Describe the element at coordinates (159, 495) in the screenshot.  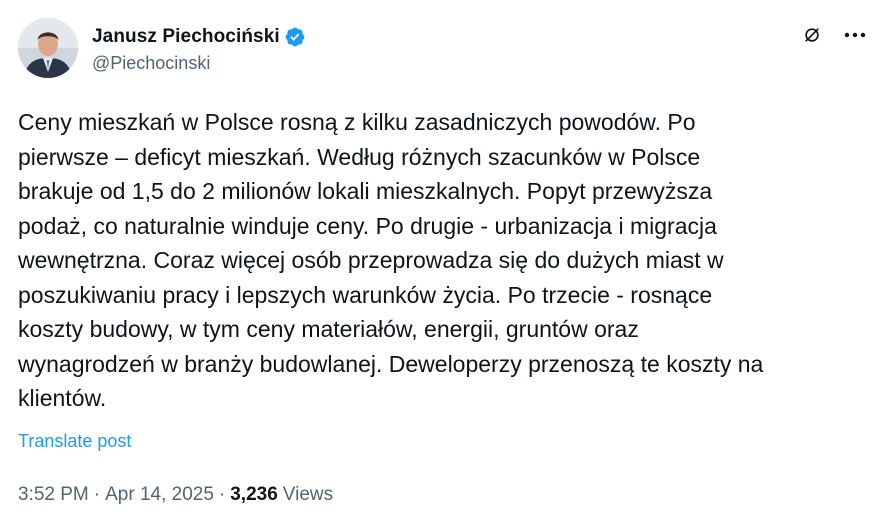
I see `post-date: Apr 14, 2025` at that location.